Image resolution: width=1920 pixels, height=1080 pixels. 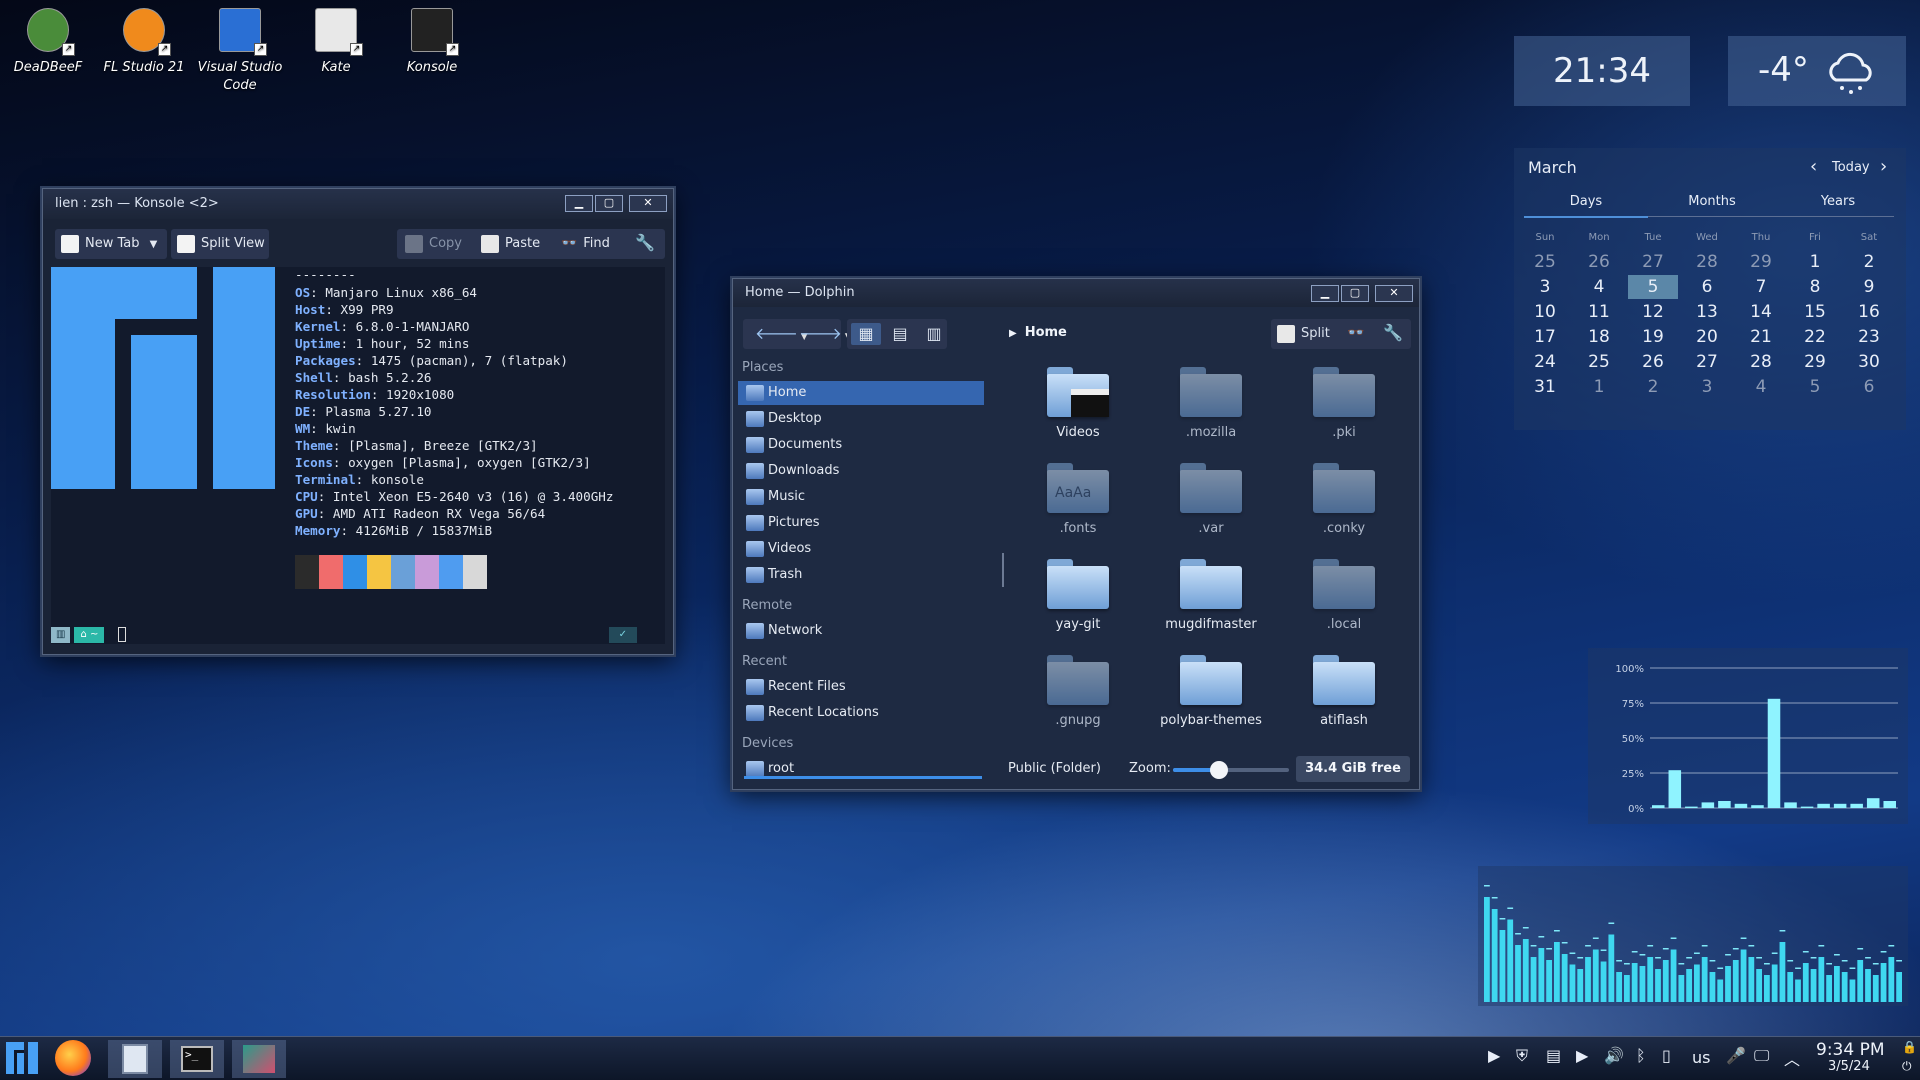 I want to click on place-music: Music, so click(x=861, y=497).